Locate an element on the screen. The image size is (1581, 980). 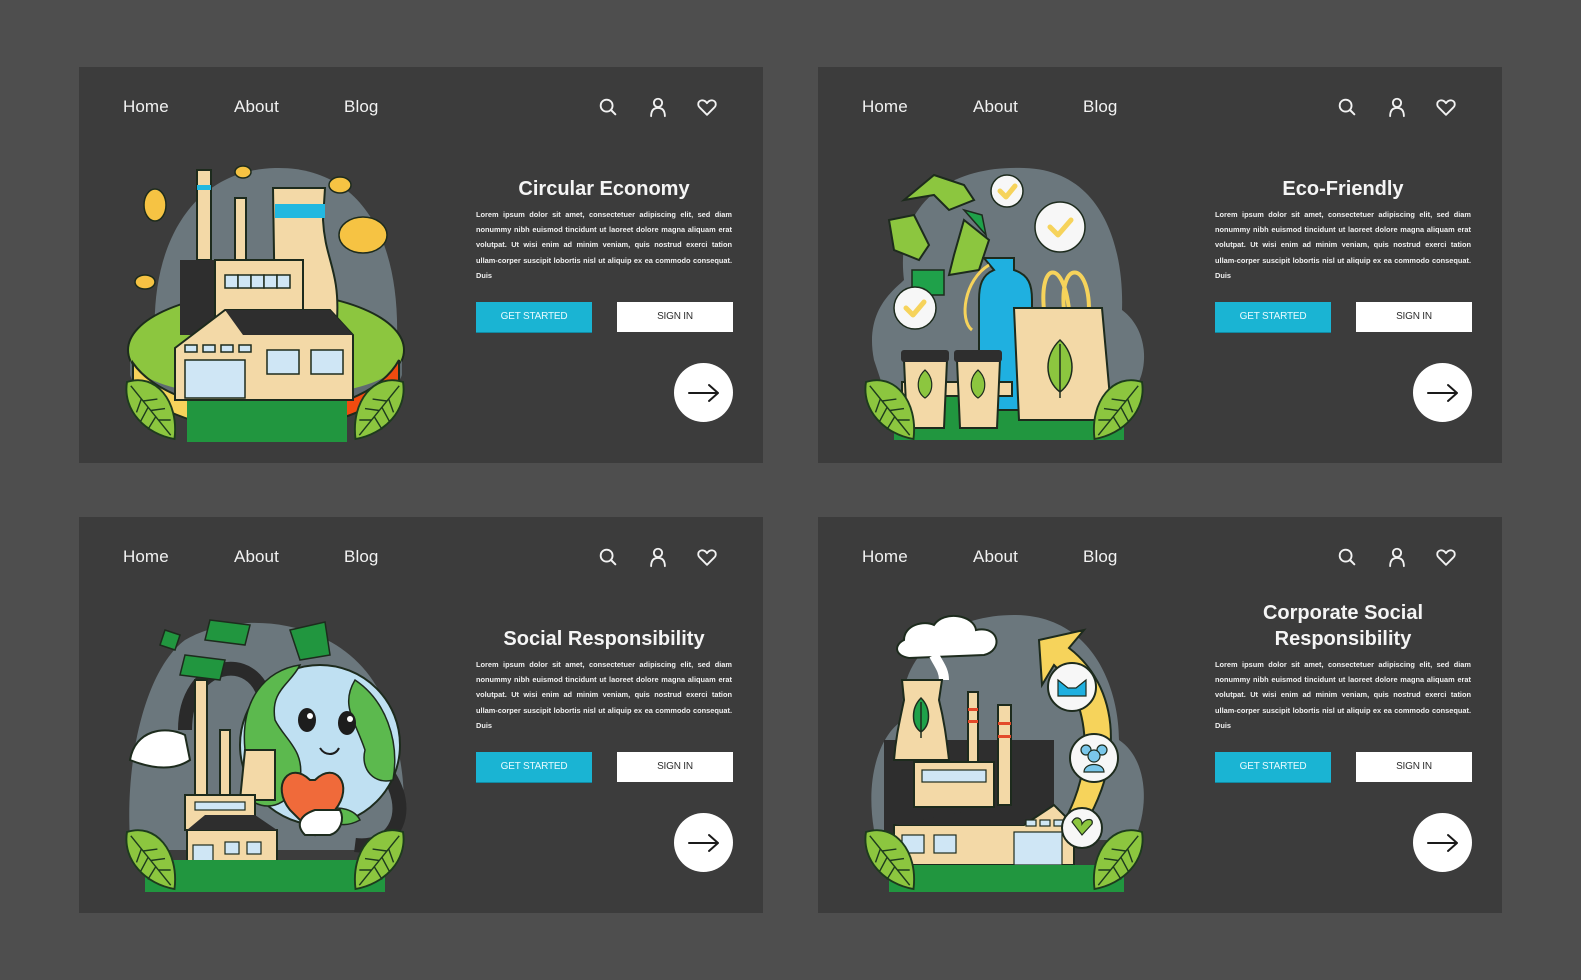
title-container: Social Responsibility is located at coordinates (604, 639).